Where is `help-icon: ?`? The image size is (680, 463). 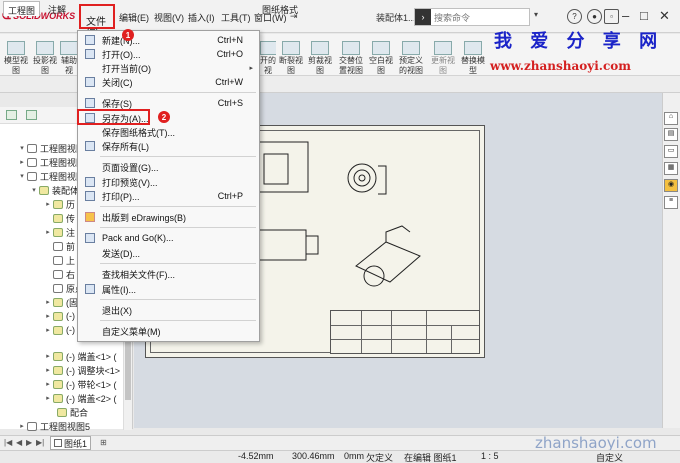
help-icon: ? is located at coordinates (574, 16).